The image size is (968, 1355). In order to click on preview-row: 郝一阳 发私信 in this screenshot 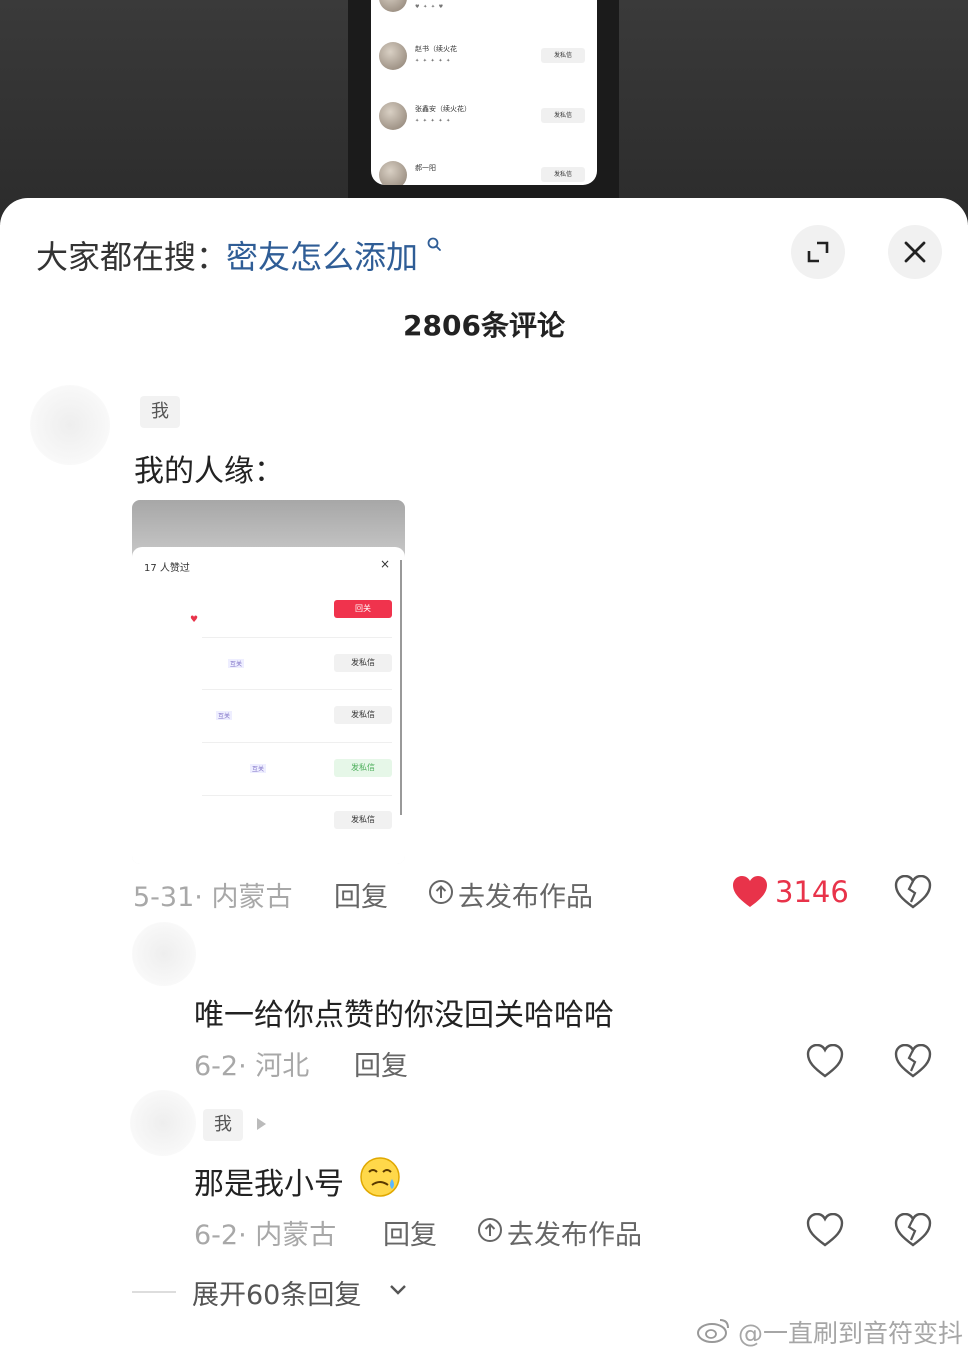, I will do `click(484, 170)`.